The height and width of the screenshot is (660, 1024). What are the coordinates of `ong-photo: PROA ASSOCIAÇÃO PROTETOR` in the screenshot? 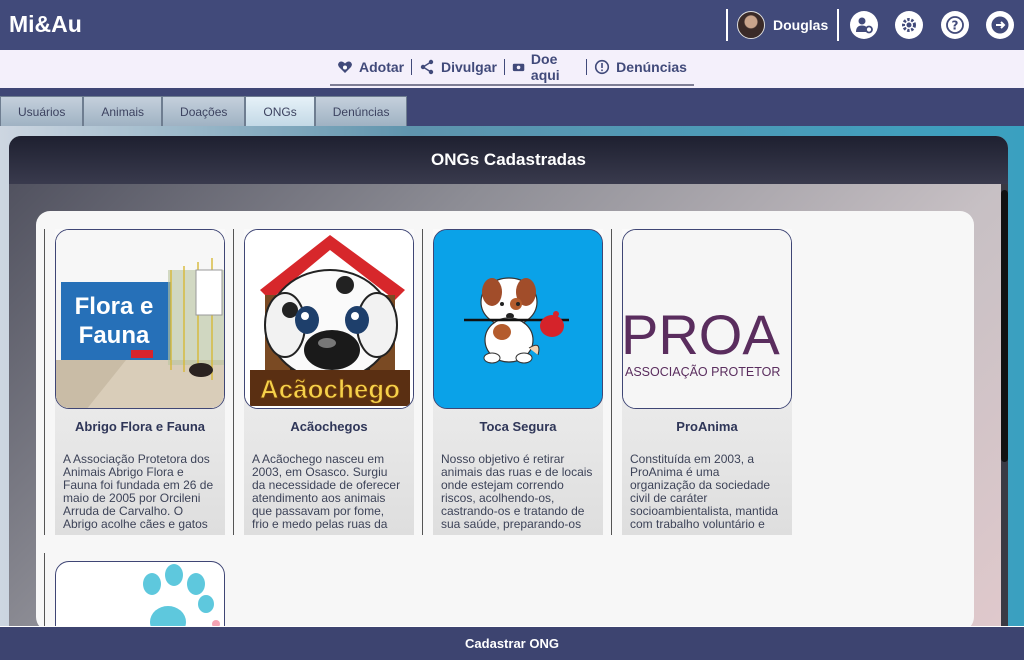 It's located at (707, 319).